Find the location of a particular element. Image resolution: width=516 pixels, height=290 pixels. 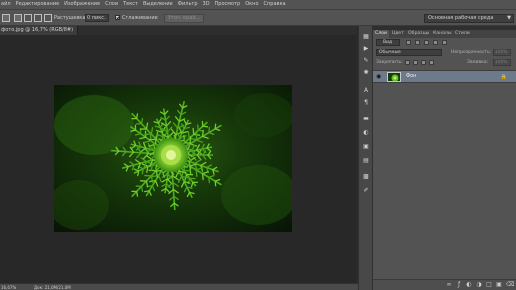

adjustments-icon: ▬ is located at coordinates (366, 119).